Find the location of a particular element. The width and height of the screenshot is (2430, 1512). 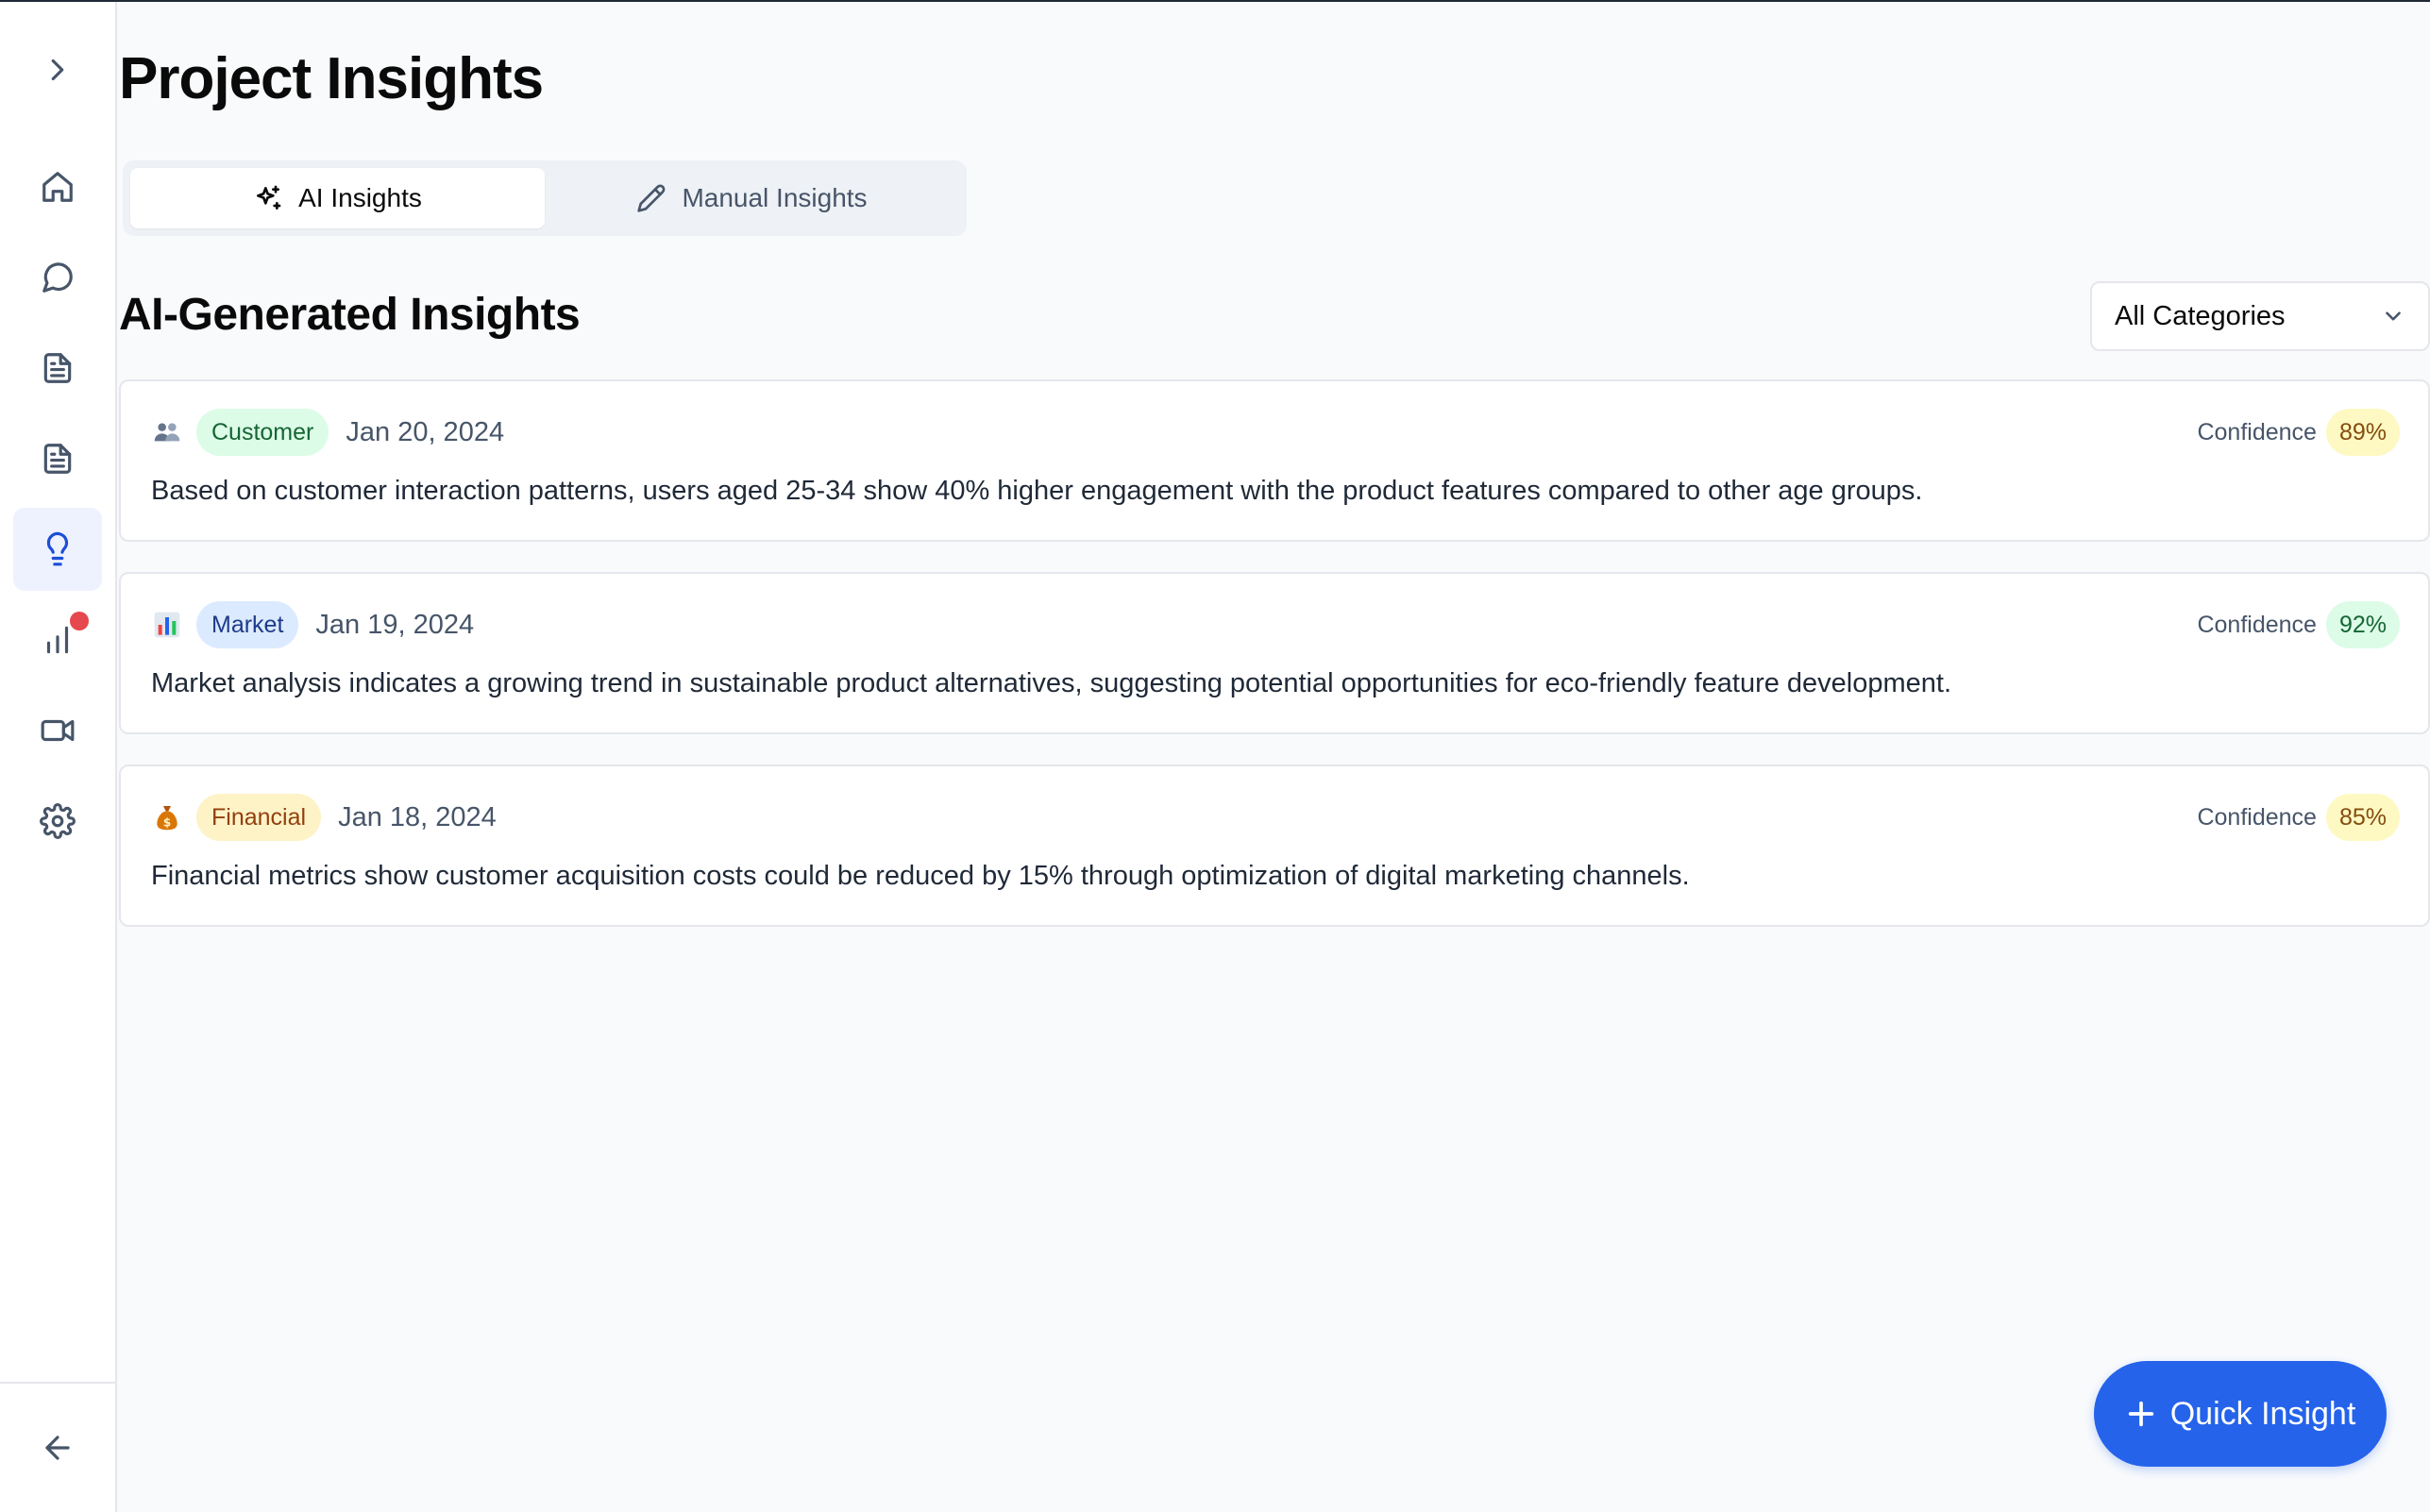

video-camera-icon is located at coordinates (58, 730).